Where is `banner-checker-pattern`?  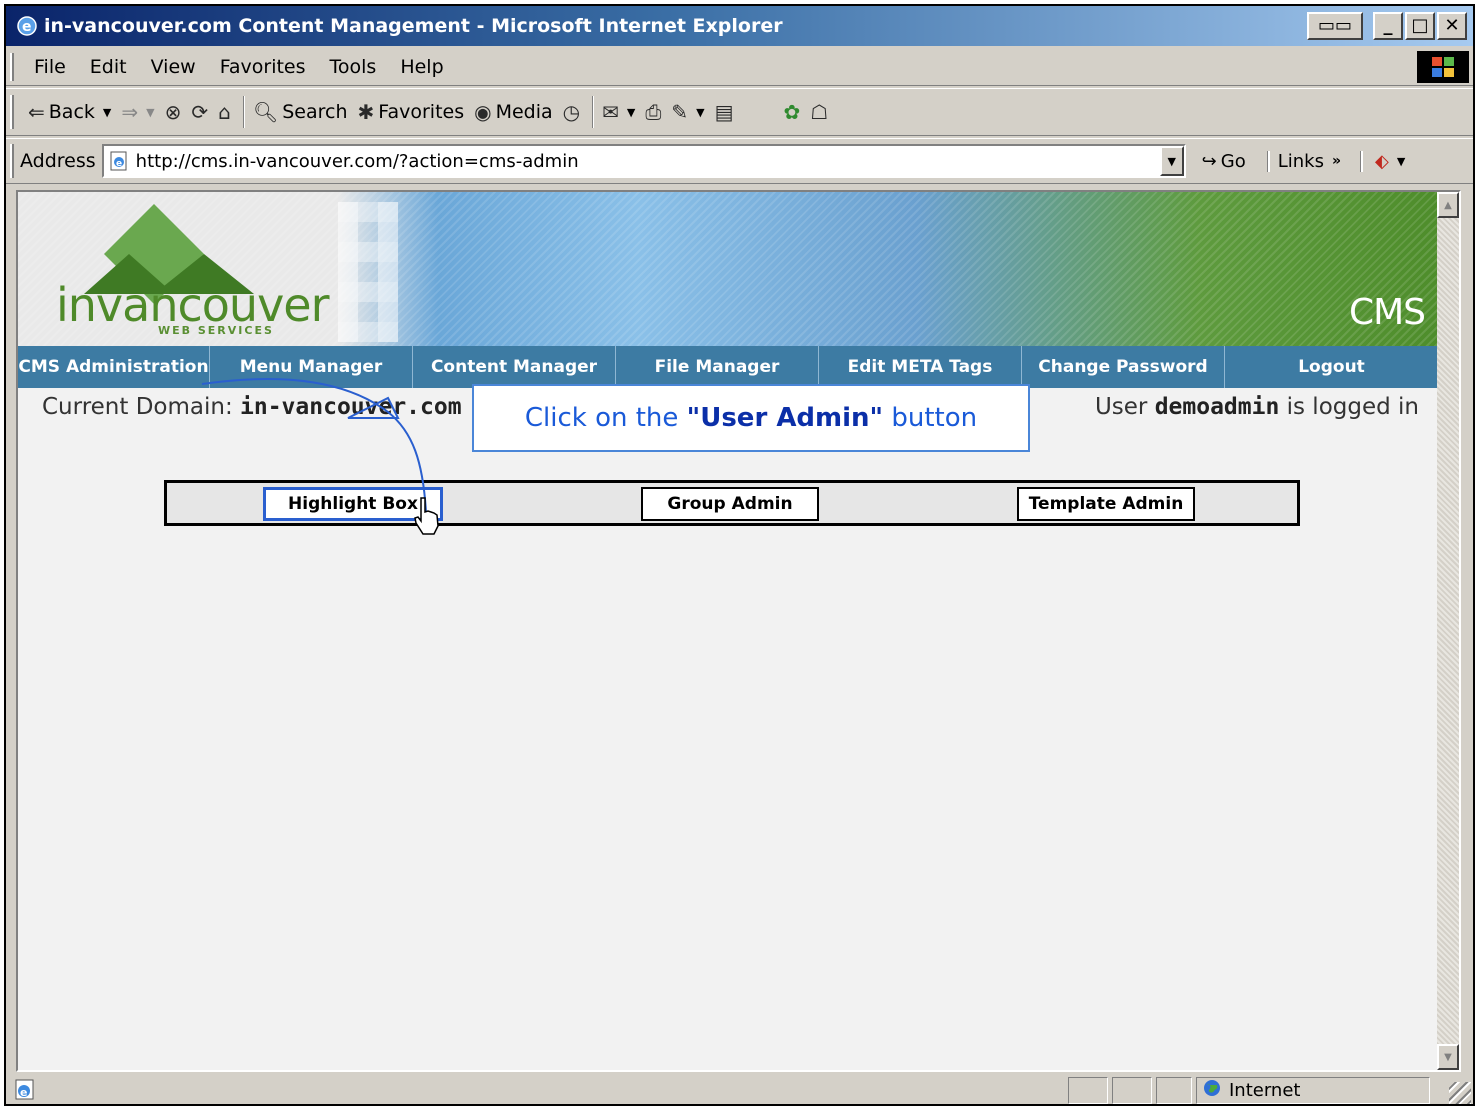 banner-checker-pattern is located at coordinates (368, 272).